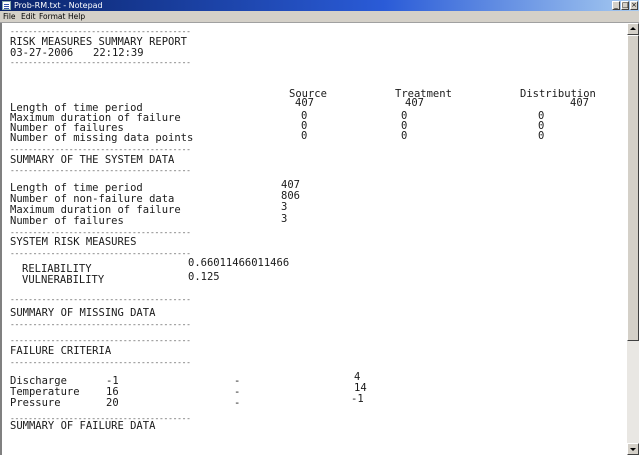 The image size is (639, 455). What do you see at coordinates (73, 242) in the screenshot?
I see `section-title: SYSTEM RISK MEASURES` at bounding box center [73, 242].